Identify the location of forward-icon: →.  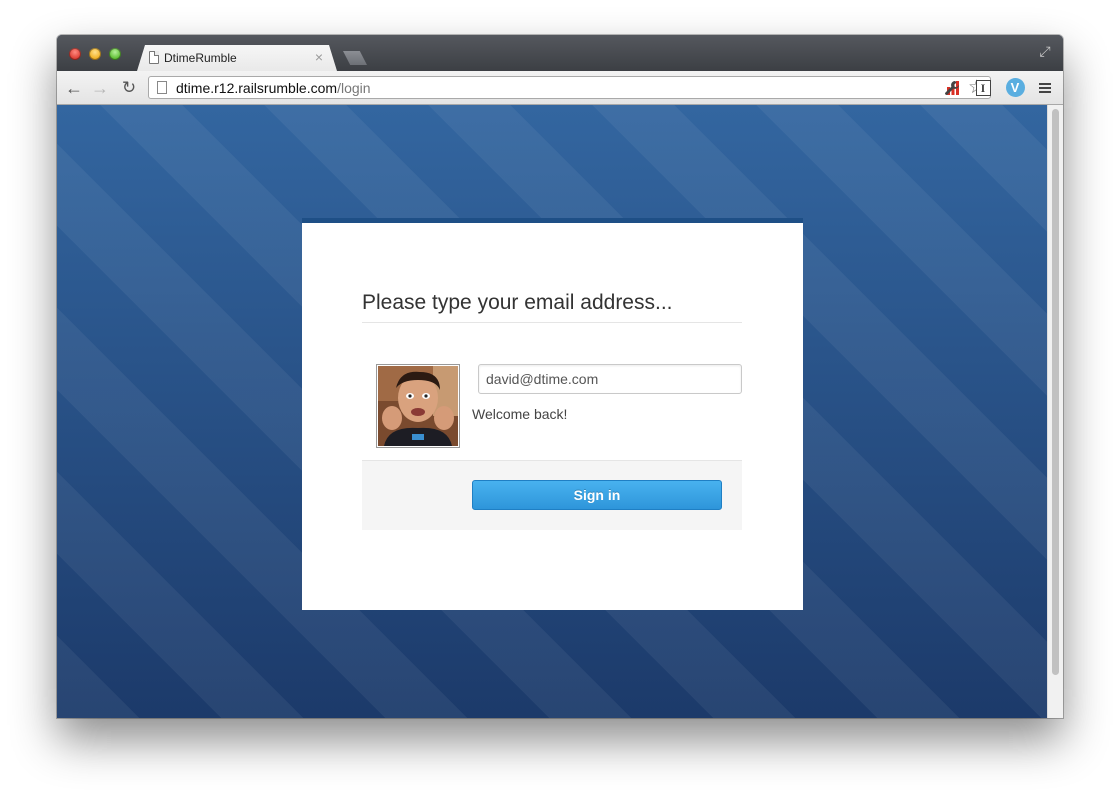
(100, 88).